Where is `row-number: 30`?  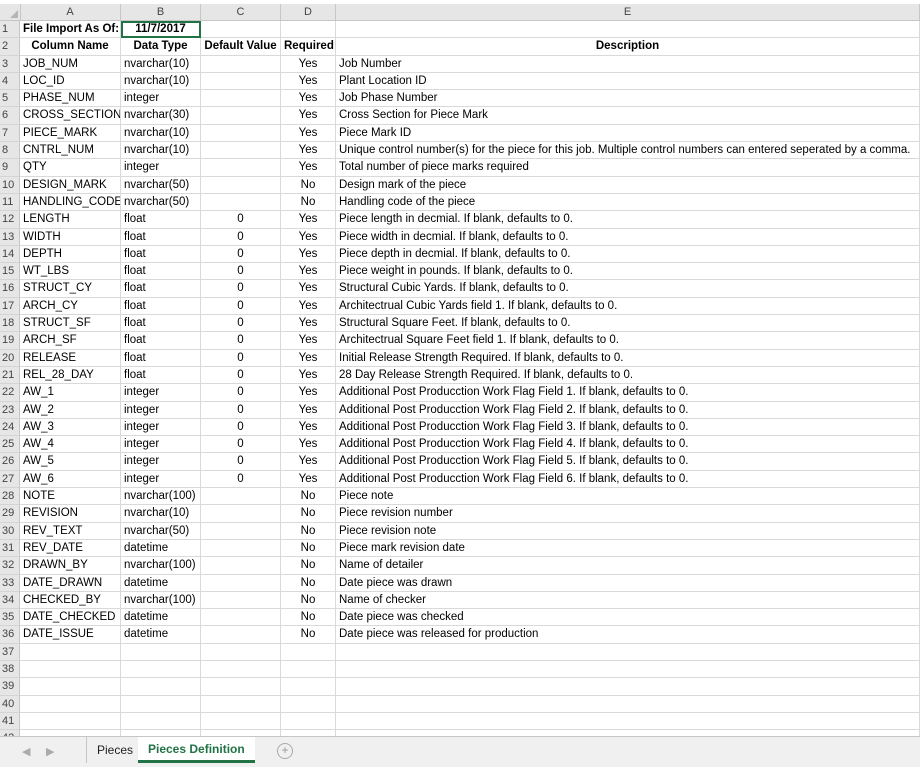 row-number: 30 is located at coordinates (10, 531).